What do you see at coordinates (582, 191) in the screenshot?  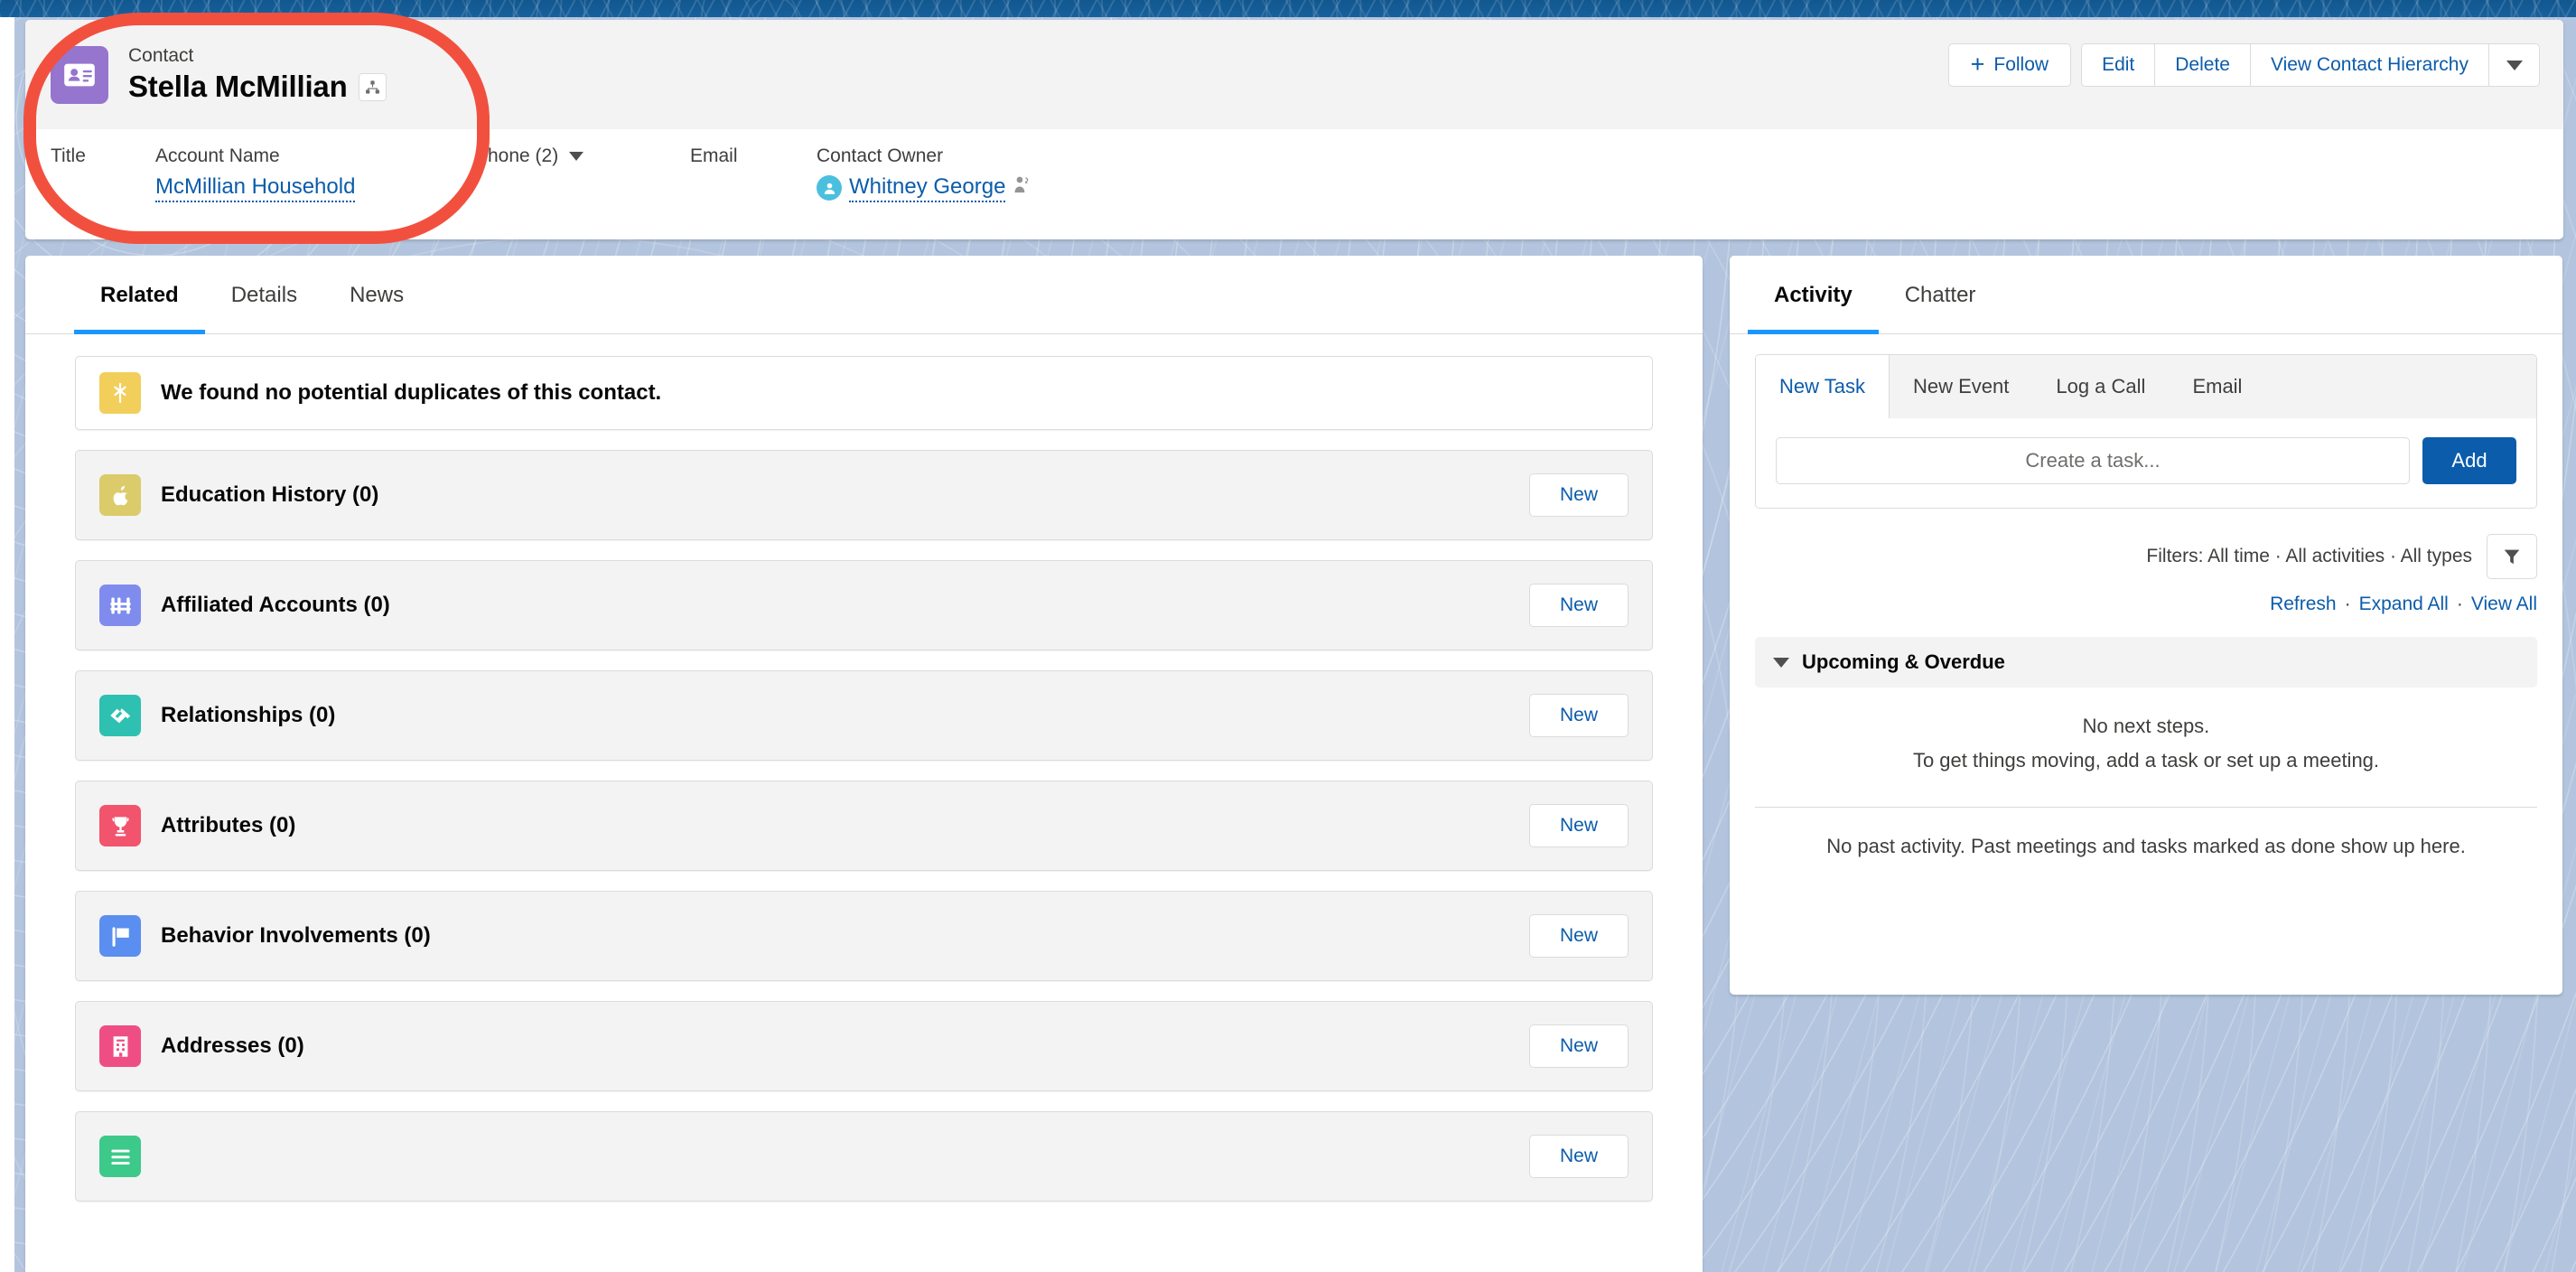 I see `field-phone: Phone (2)` at bounding box center [582, 191].